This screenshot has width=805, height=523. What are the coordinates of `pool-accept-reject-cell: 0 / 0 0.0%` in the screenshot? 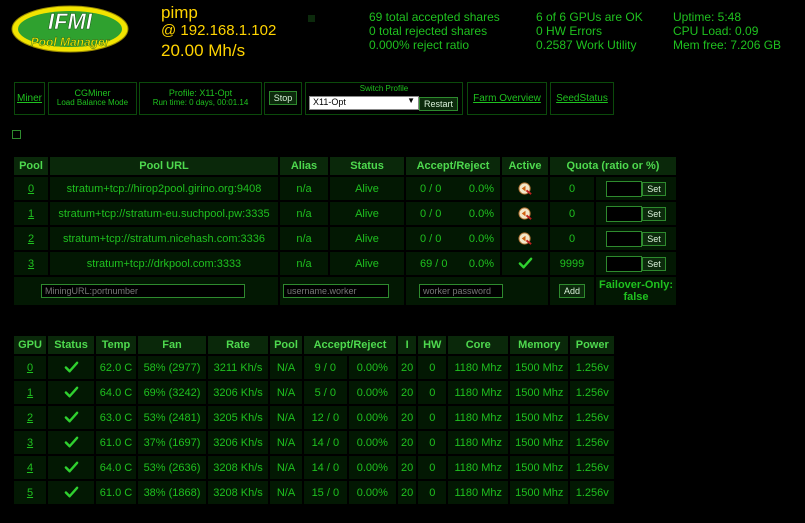 It's located at (453, 188).